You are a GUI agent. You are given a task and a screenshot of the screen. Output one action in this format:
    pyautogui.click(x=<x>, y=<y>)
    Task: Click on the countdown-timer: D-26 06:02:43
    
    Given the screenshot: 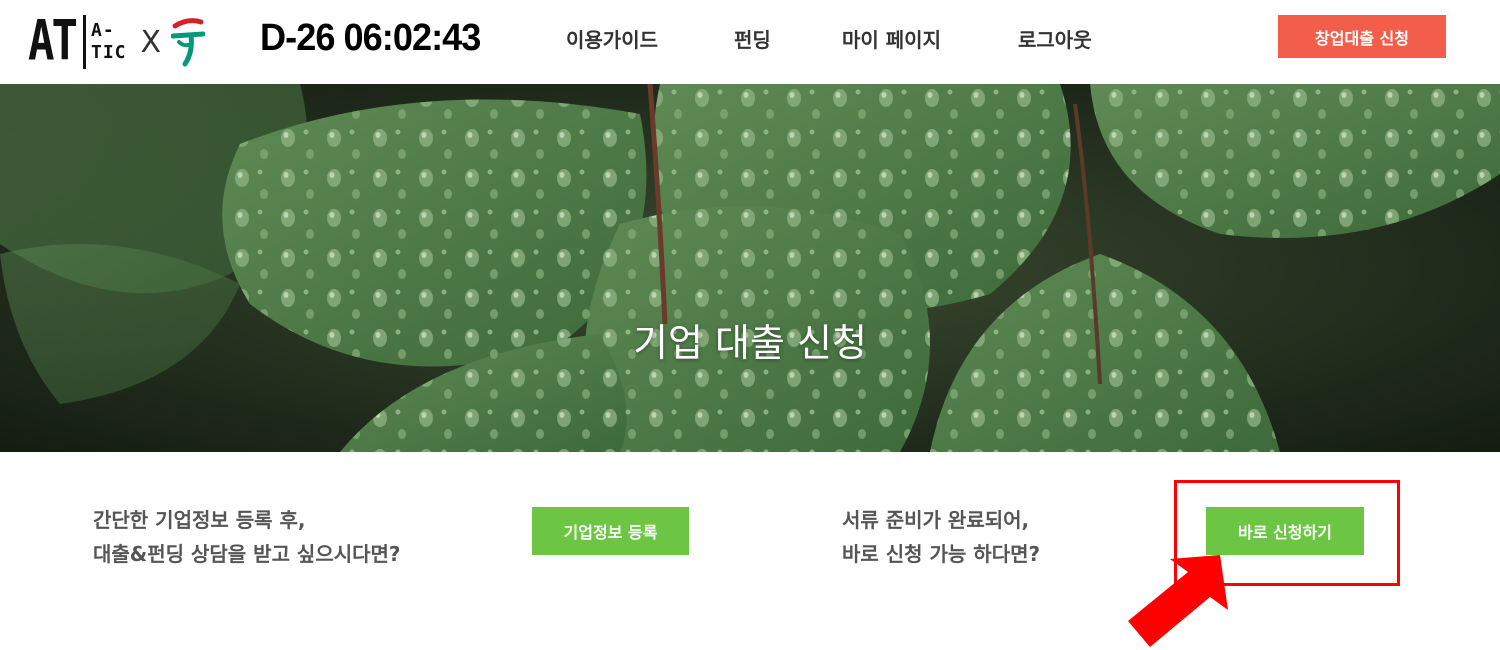 What is the action you would take?
    pyautogui.click(x=370, y=38)
    